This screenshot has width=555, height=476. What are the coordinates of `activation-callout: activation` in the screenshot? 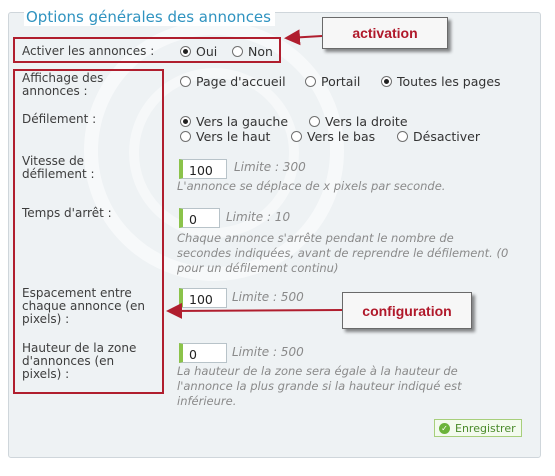 It's located at (385, 33).